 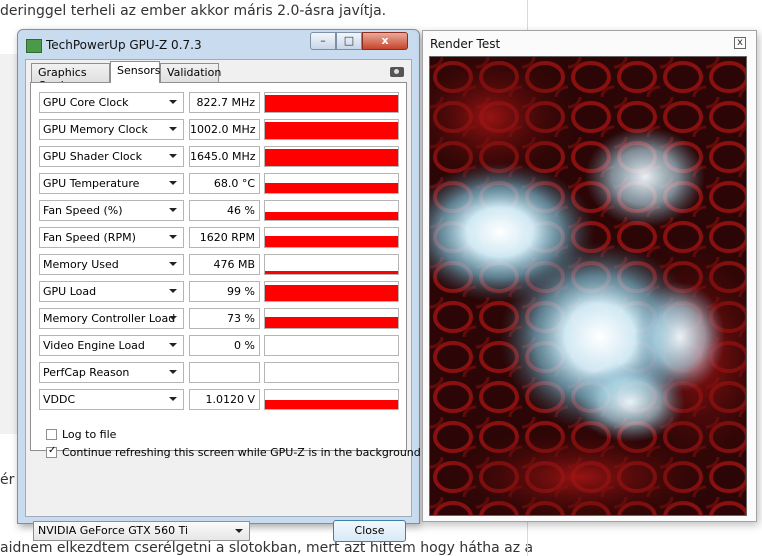 What do you see at coordinates (95, 129) in the screenshot?
I see `sensor-name-label: GPU Memory Clock` at bounding box center [95, 129].